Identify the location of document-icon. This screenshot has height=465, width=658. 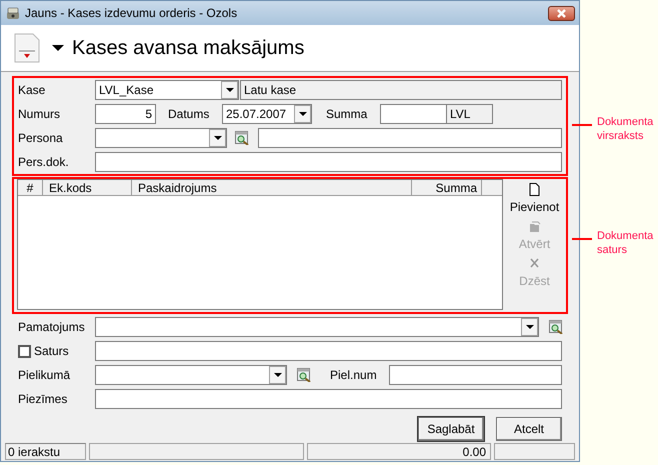
(27, 48).